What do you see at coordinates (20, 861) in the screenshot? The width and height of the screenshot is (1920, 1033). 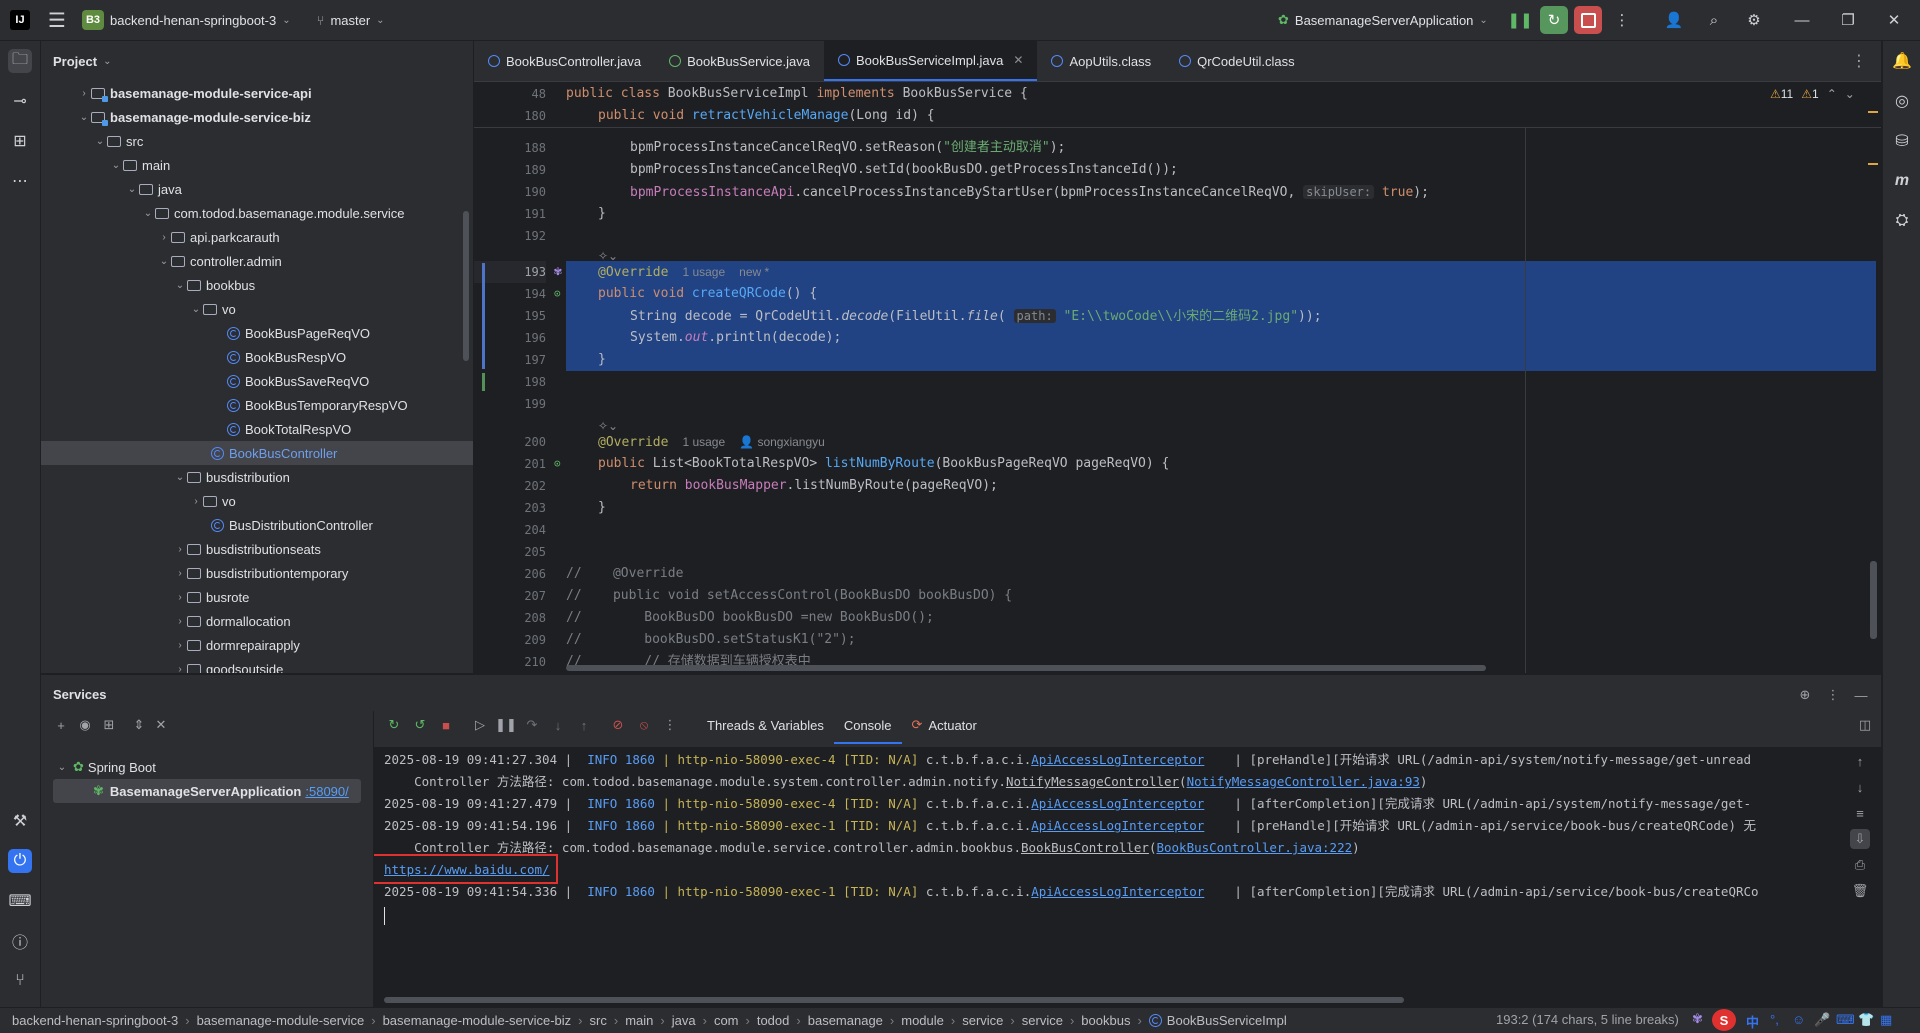 I see `services-icon: ⏻` at bounding box center [20, 861].